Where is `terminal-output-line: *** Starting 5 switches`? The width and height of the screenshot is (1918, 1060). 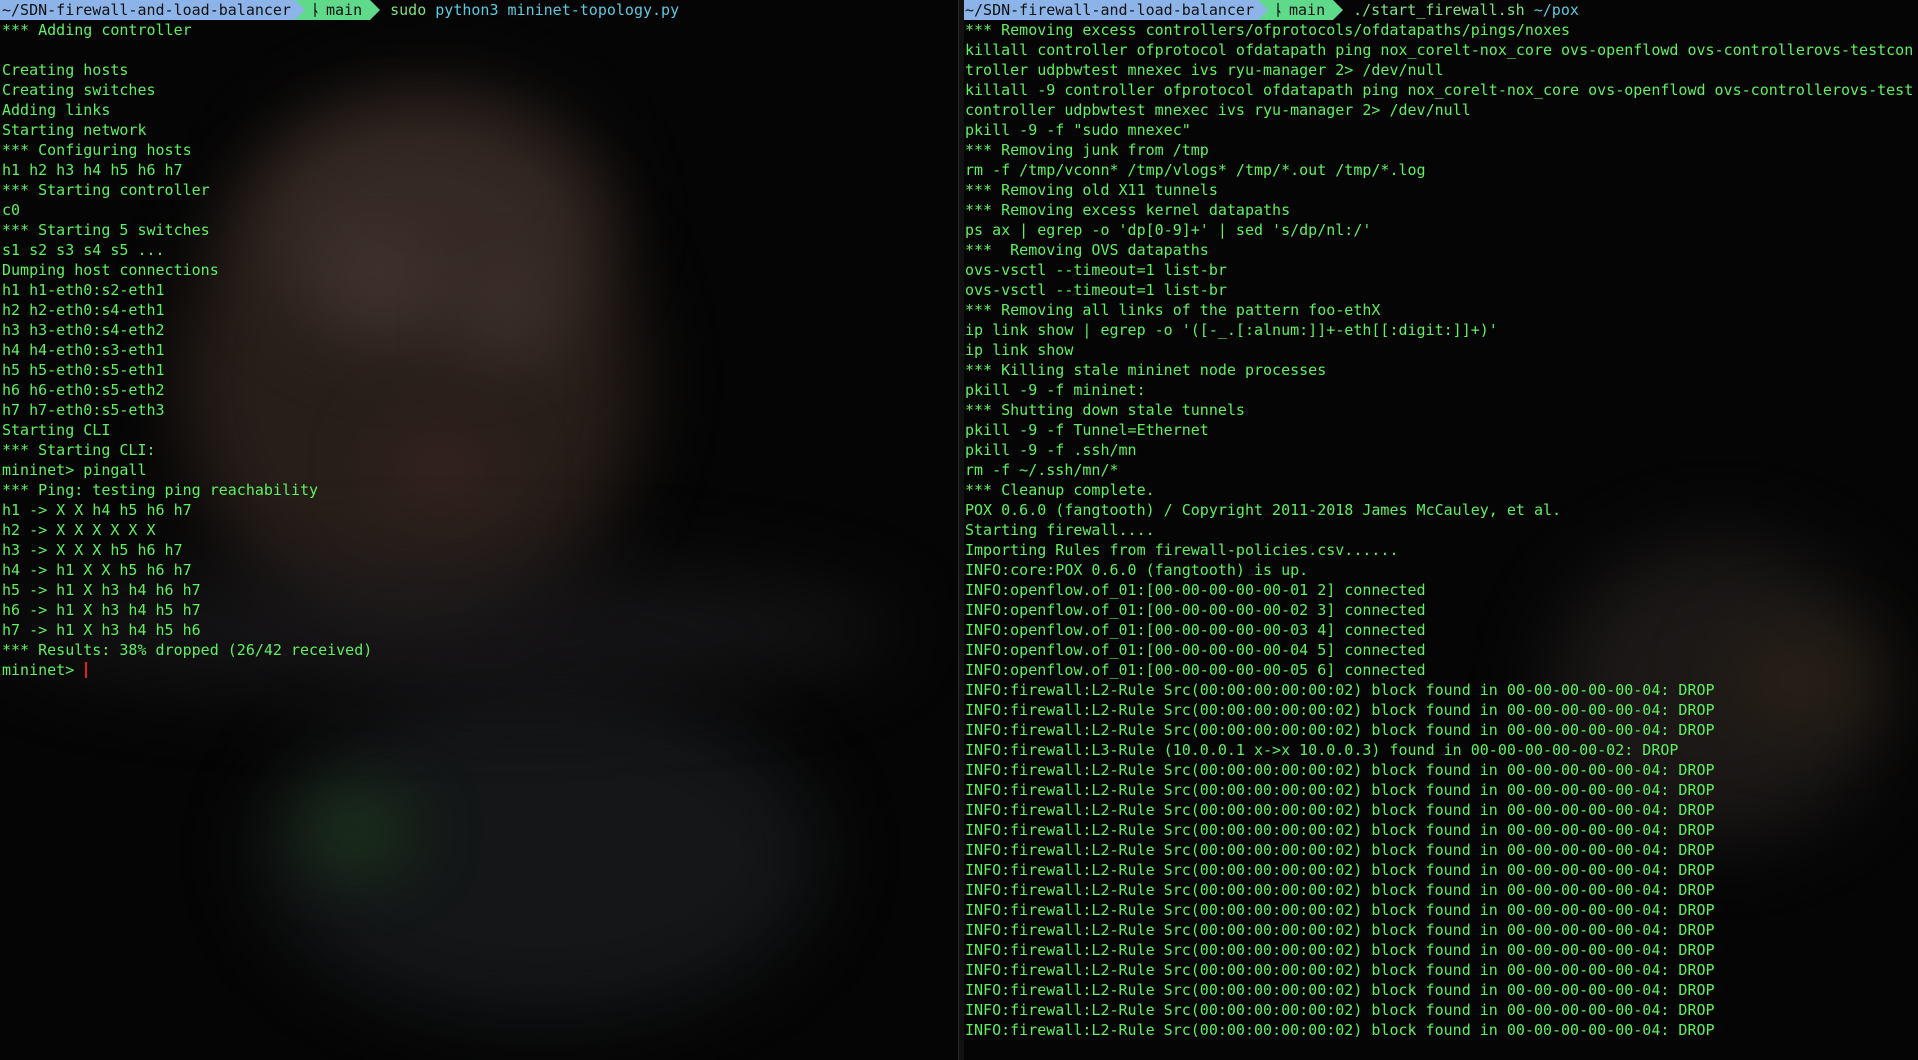
terminal-output-line: *** Starting 5 switches is located at coordinates (106, 230).